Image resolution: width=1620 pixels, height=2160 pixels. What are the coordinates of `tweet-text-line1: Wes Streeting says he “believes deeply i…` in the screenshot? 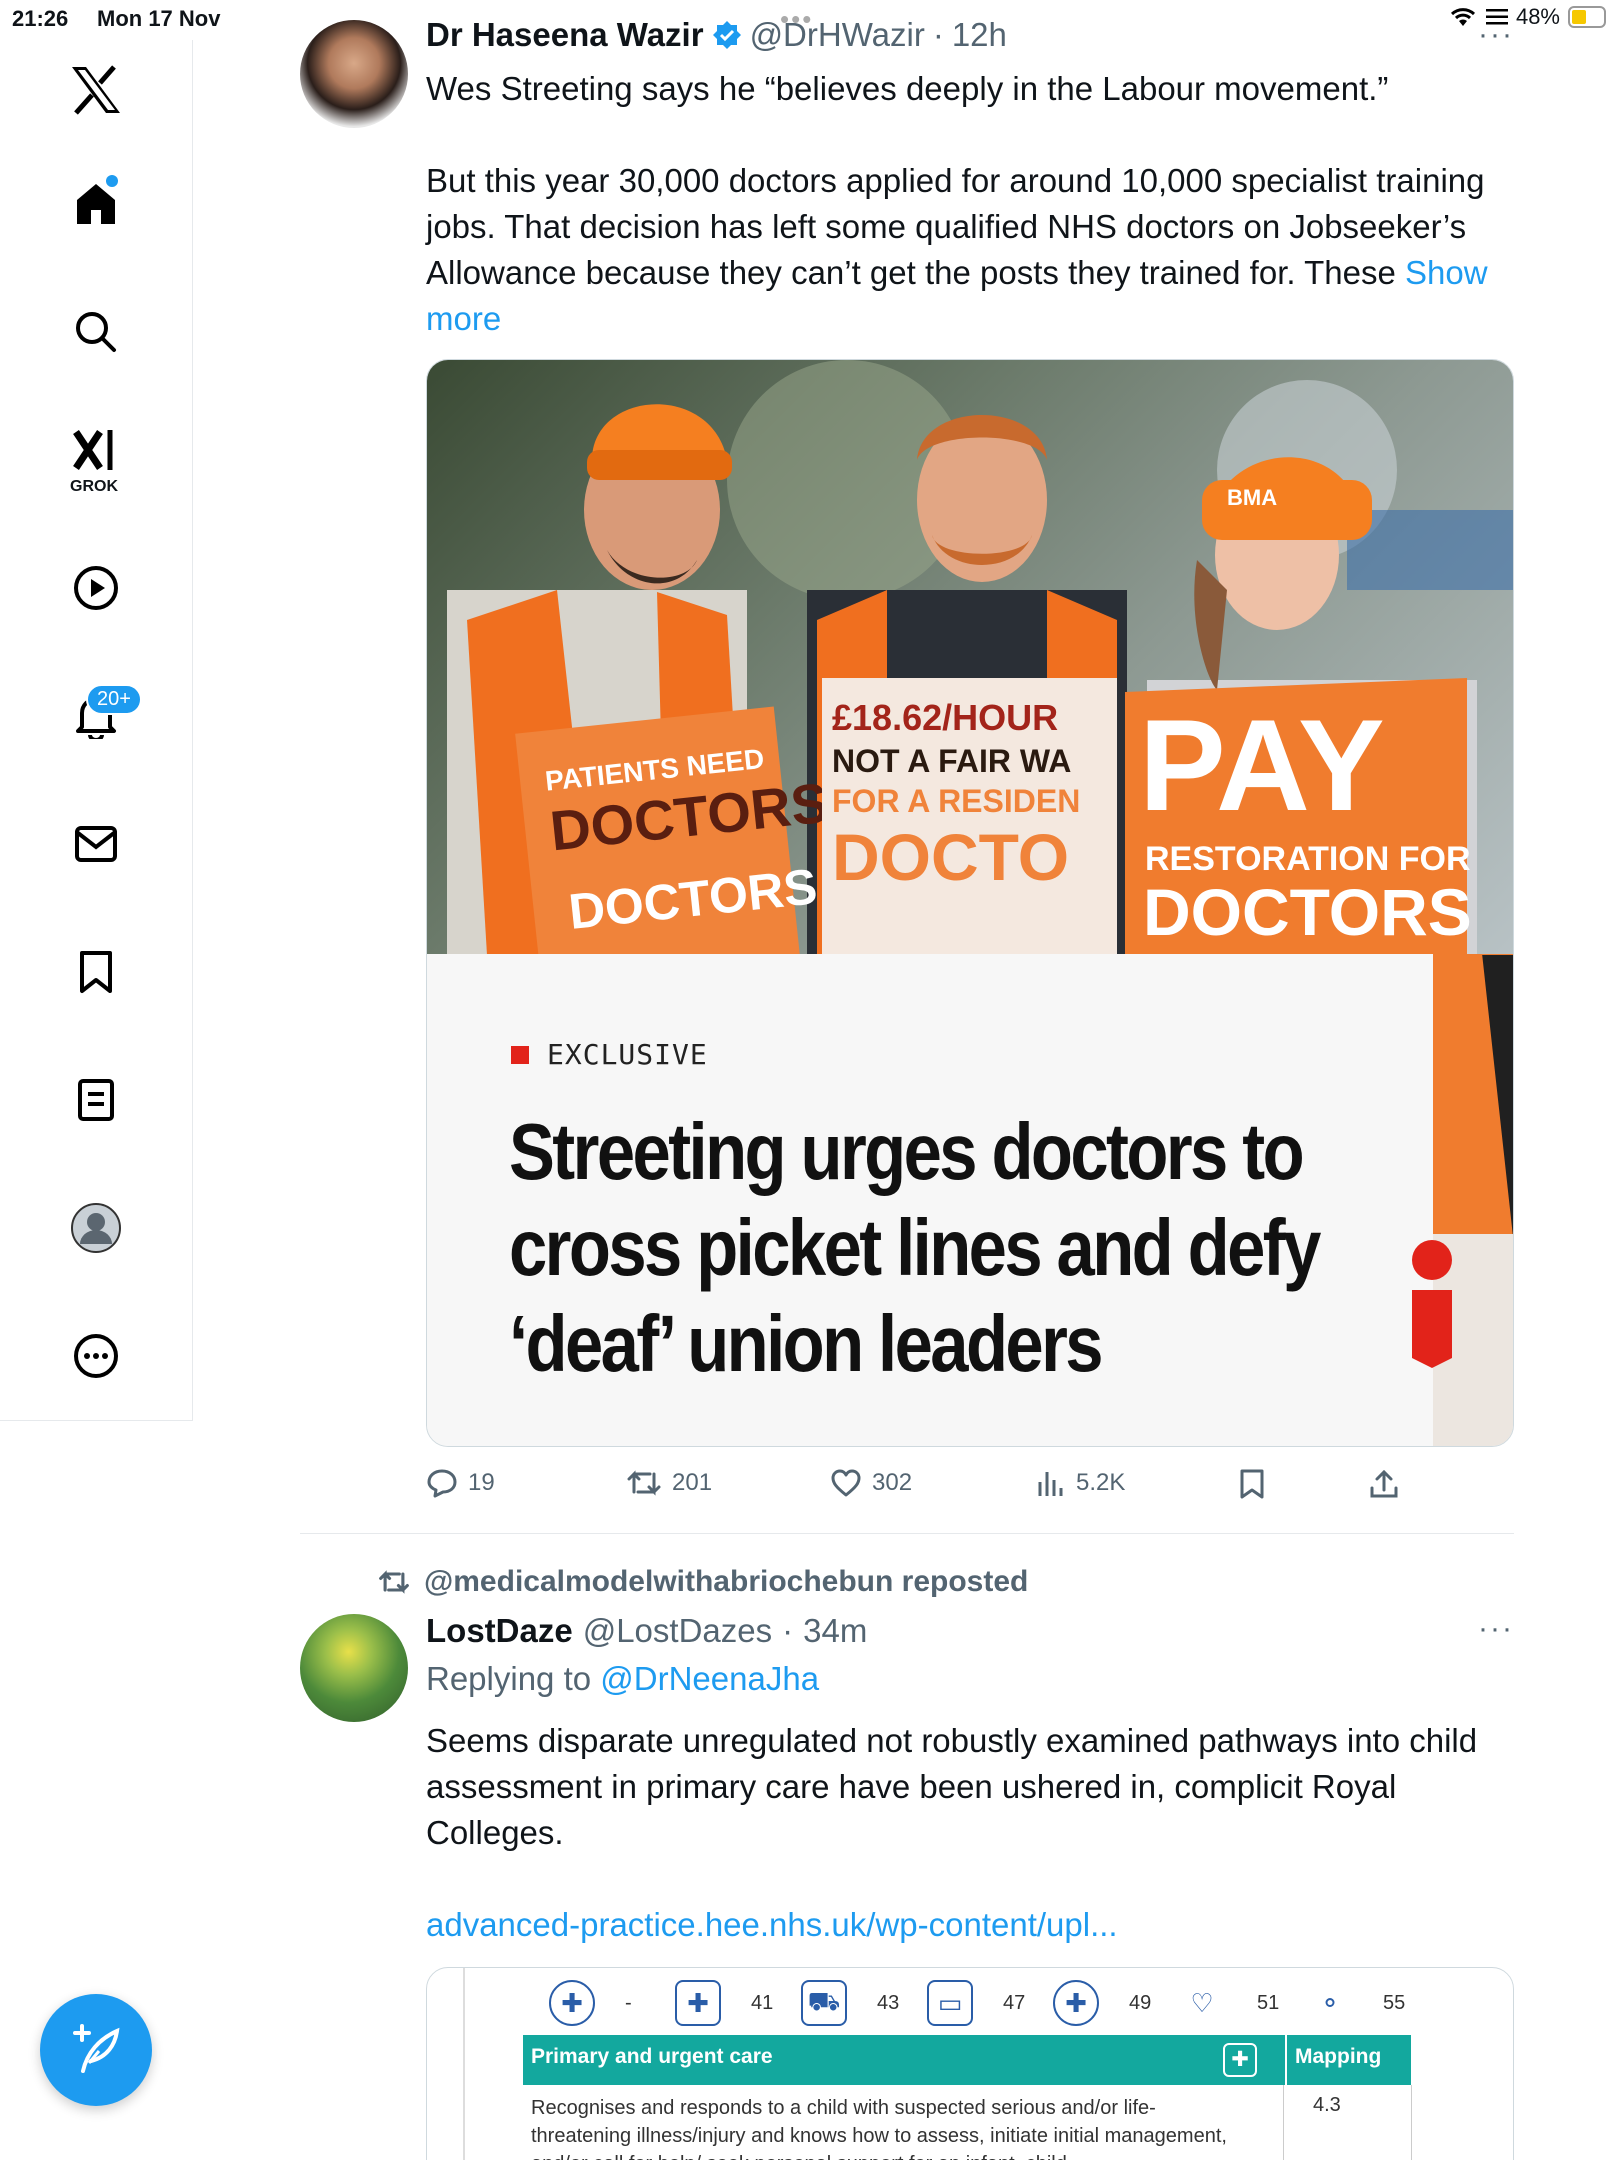 It's located at (907, 88).